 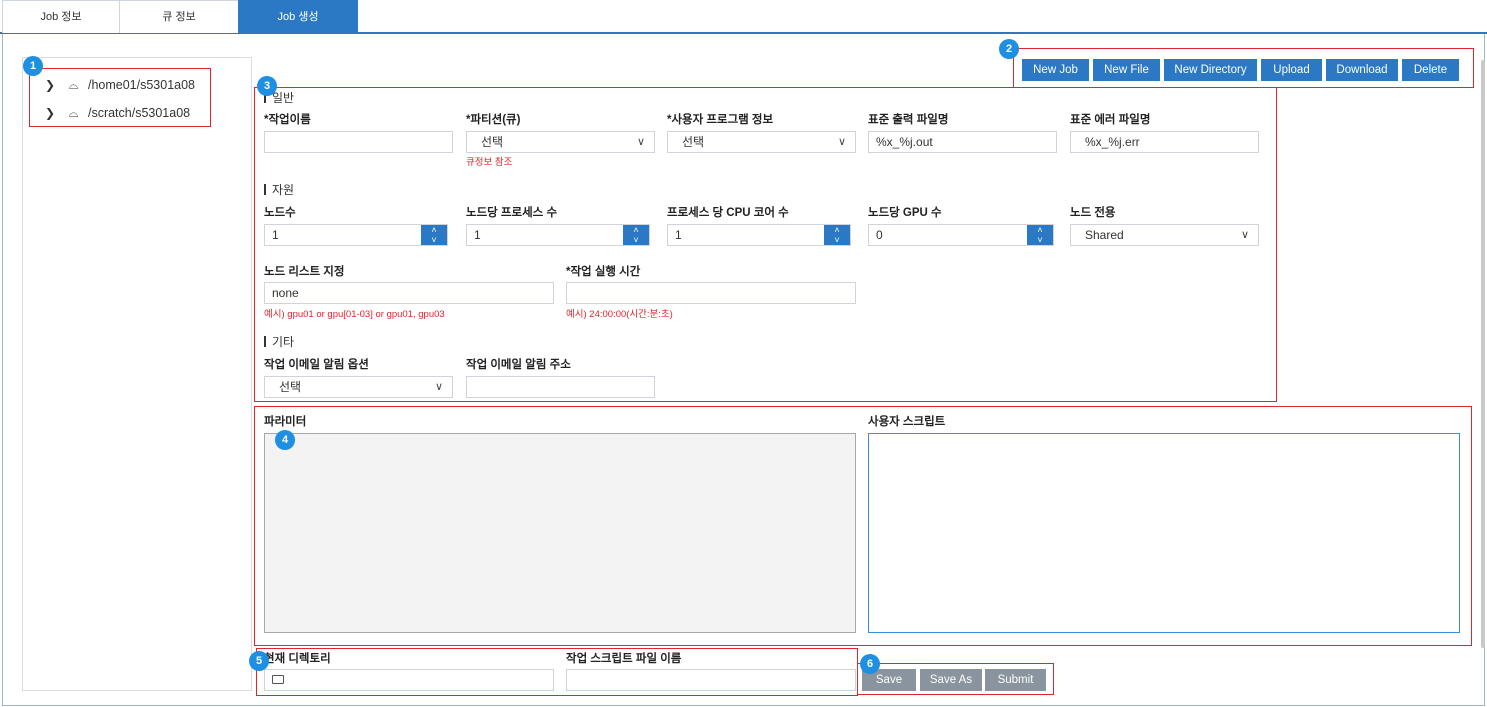 What do you see at coordinates (728, 213) in the screenshot?
I see `cores-label: 프로세스 당 CPU 코어 수` at bounding box center [728, 213].